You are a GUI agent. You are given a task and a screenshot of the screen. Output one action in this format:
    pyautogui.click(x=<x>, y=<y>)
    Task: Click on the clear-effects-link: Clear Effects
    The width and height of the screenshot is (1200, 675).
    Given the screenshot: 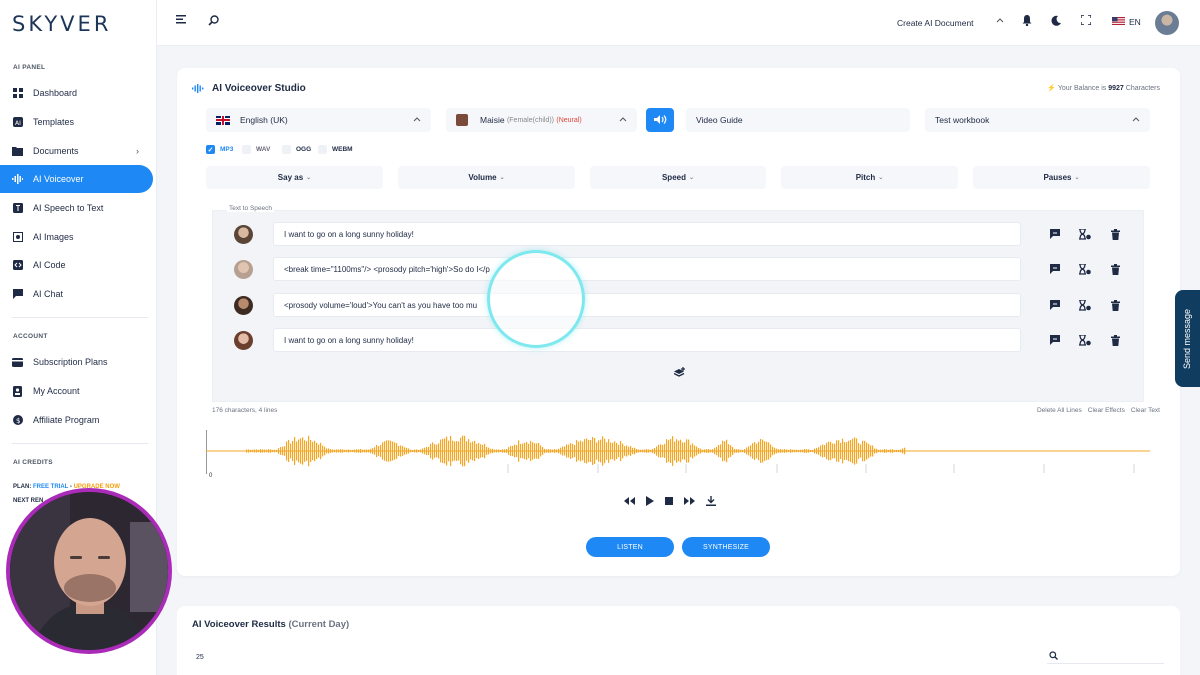 What is the action you would take?
    pyautogui.click(x=1106, y=410)
    